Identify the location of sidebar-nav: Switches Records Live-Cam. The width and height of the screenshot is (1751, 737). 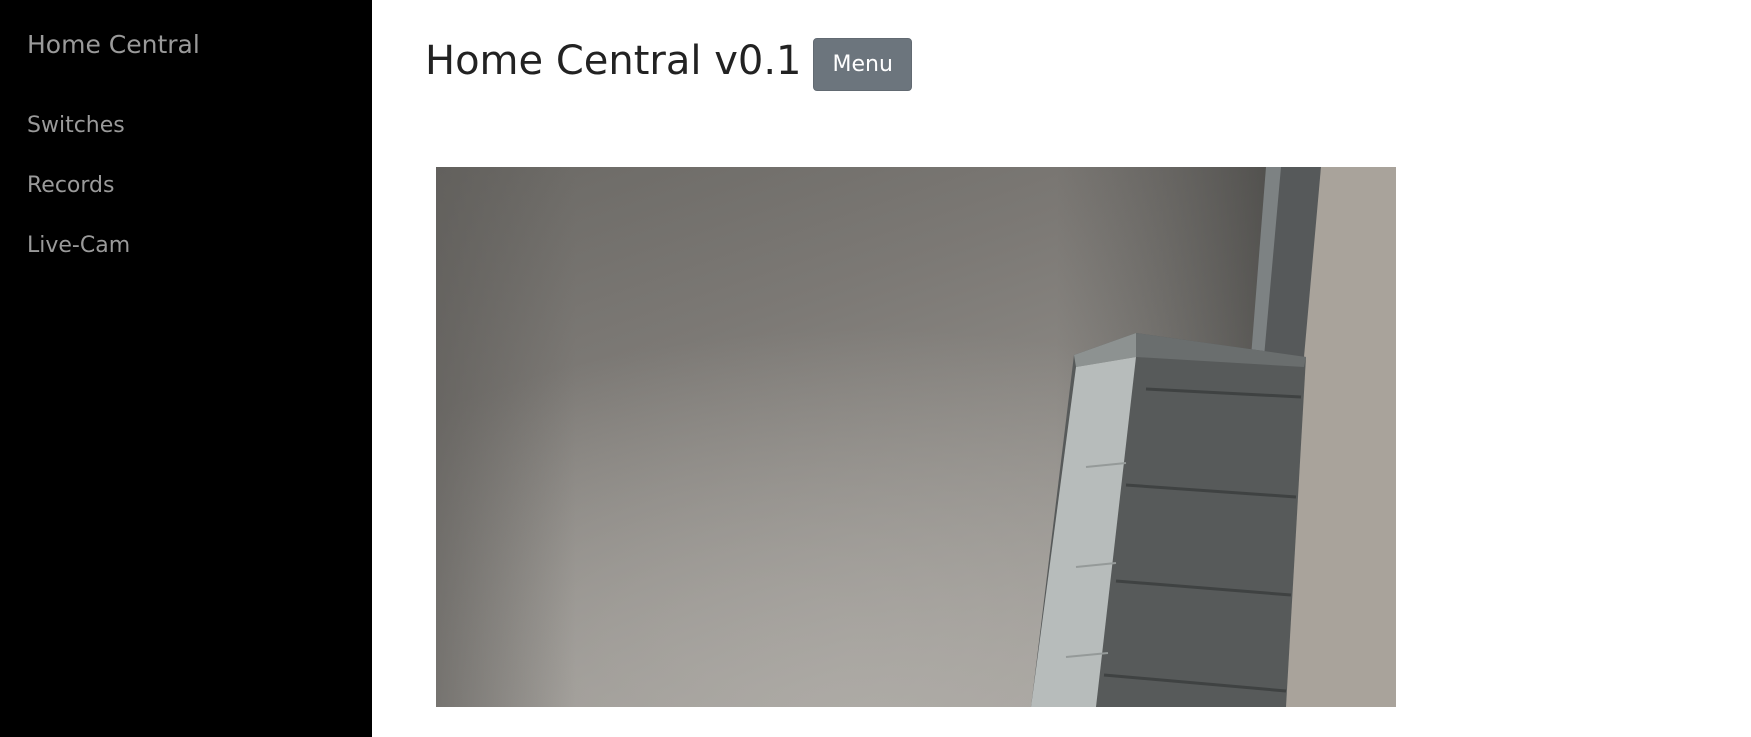
(78, 198).